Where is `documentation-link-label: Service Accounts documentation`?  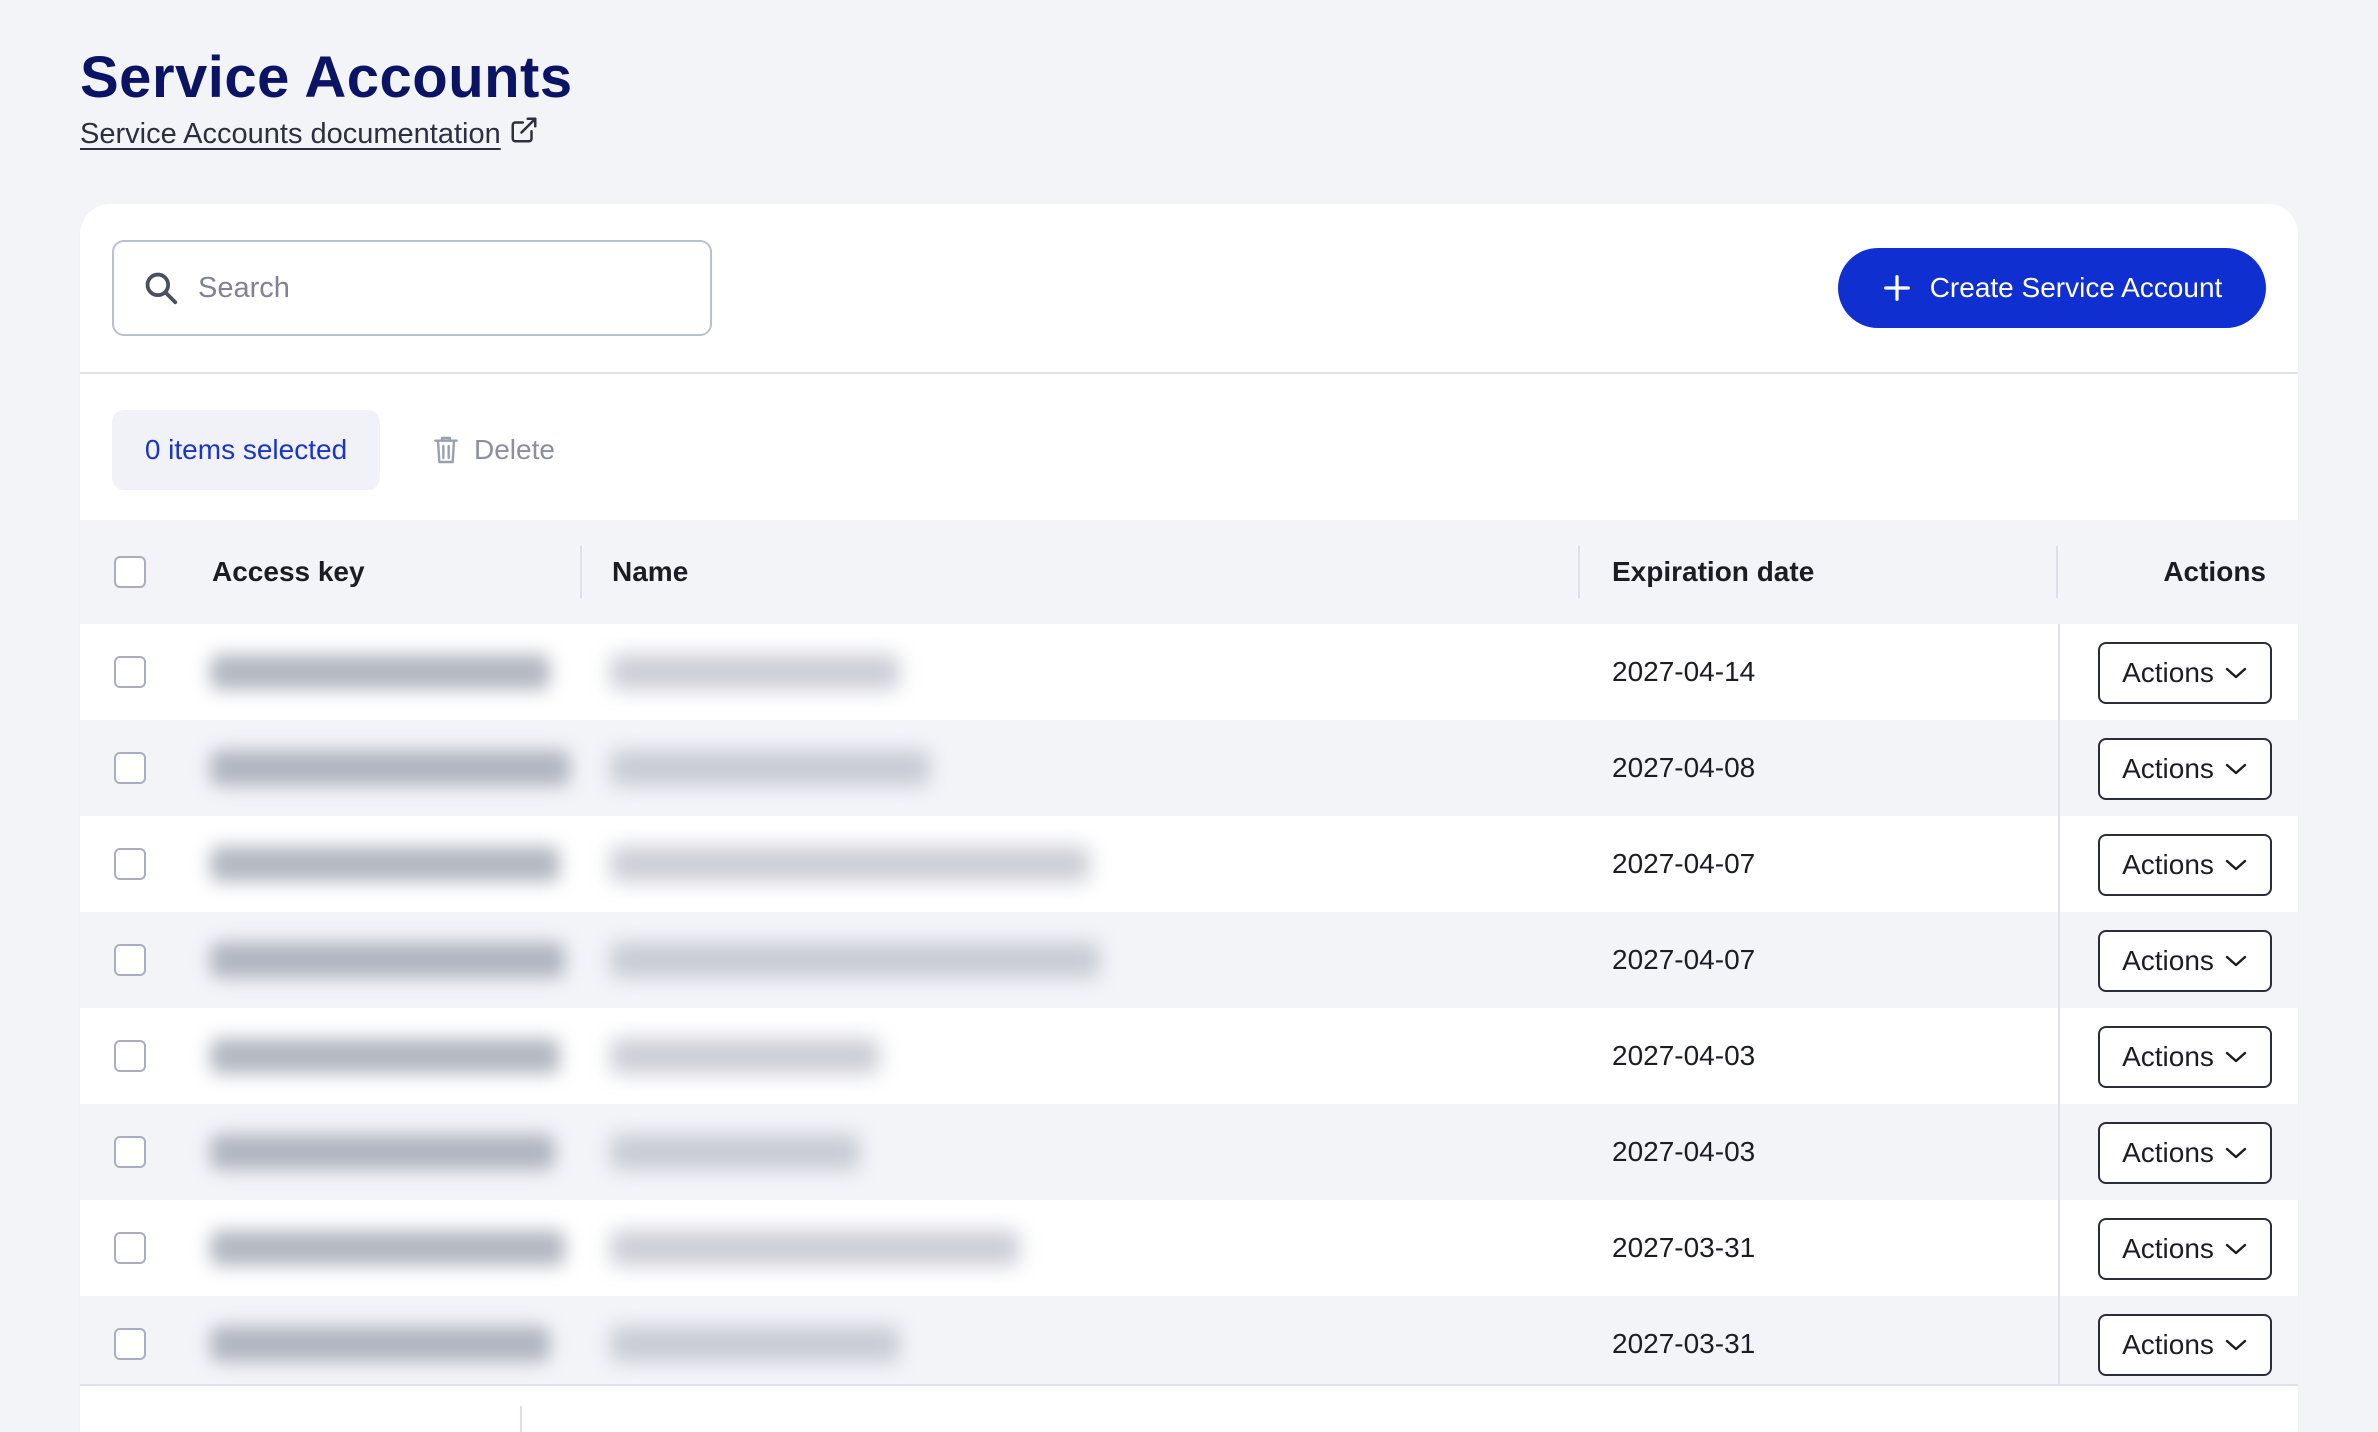 documentation-link-label: Service Accounts documentation is located at coordinates (290, 134).